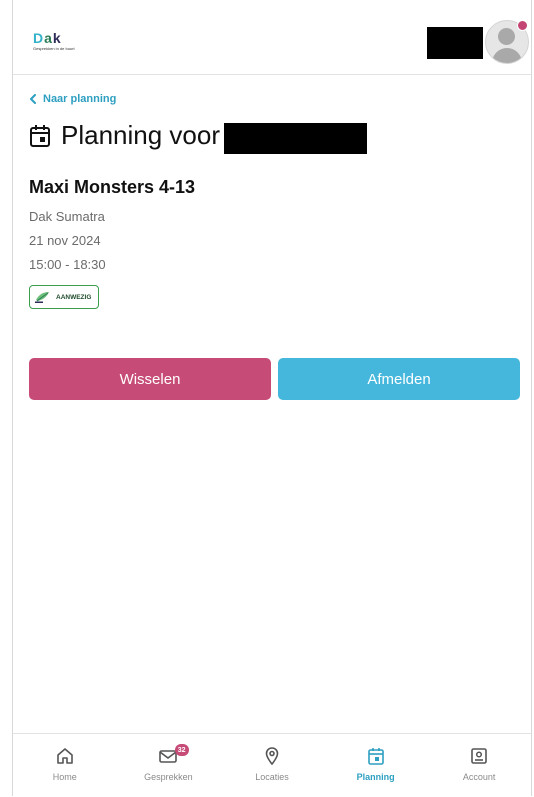 This screenshot has height=797, width=534. What do you see at coordinates (74, 297) in the screenshot?
I see `status-badge-label: AANWEZIG` at bounding box center [74, 297].